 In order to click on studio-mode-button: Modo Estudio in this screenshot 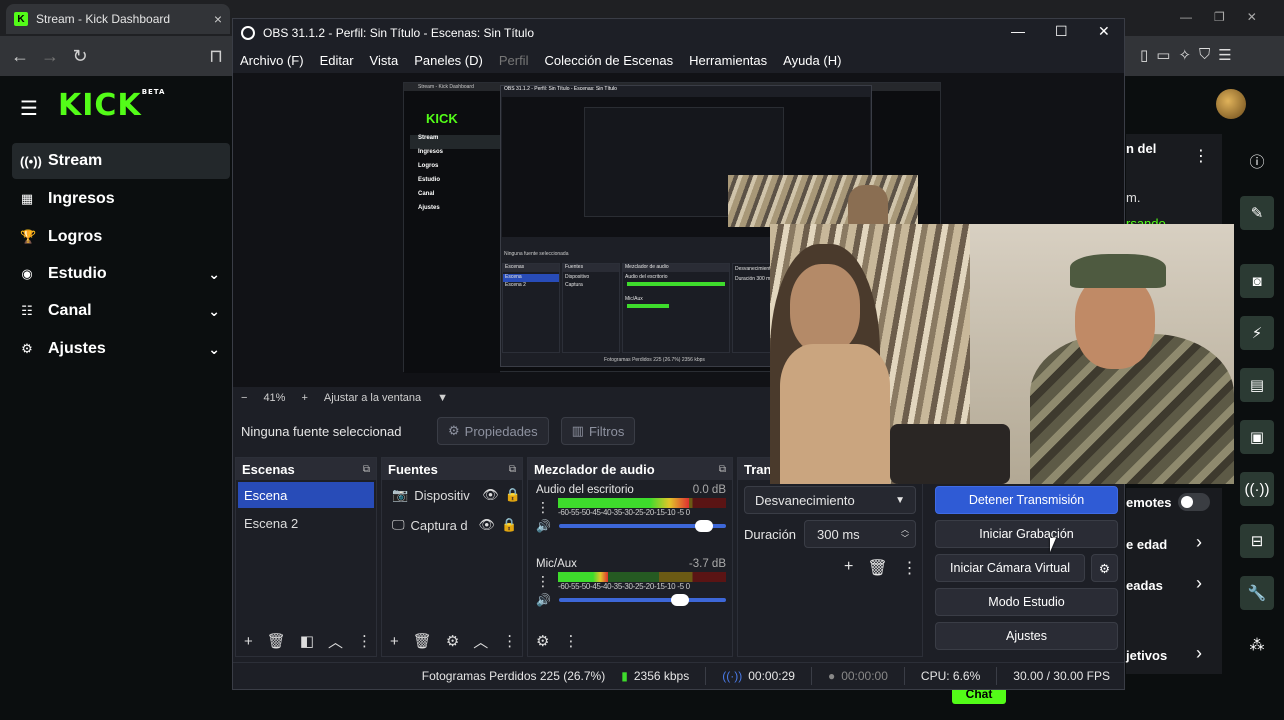, I will do `click(1026, 602)`.